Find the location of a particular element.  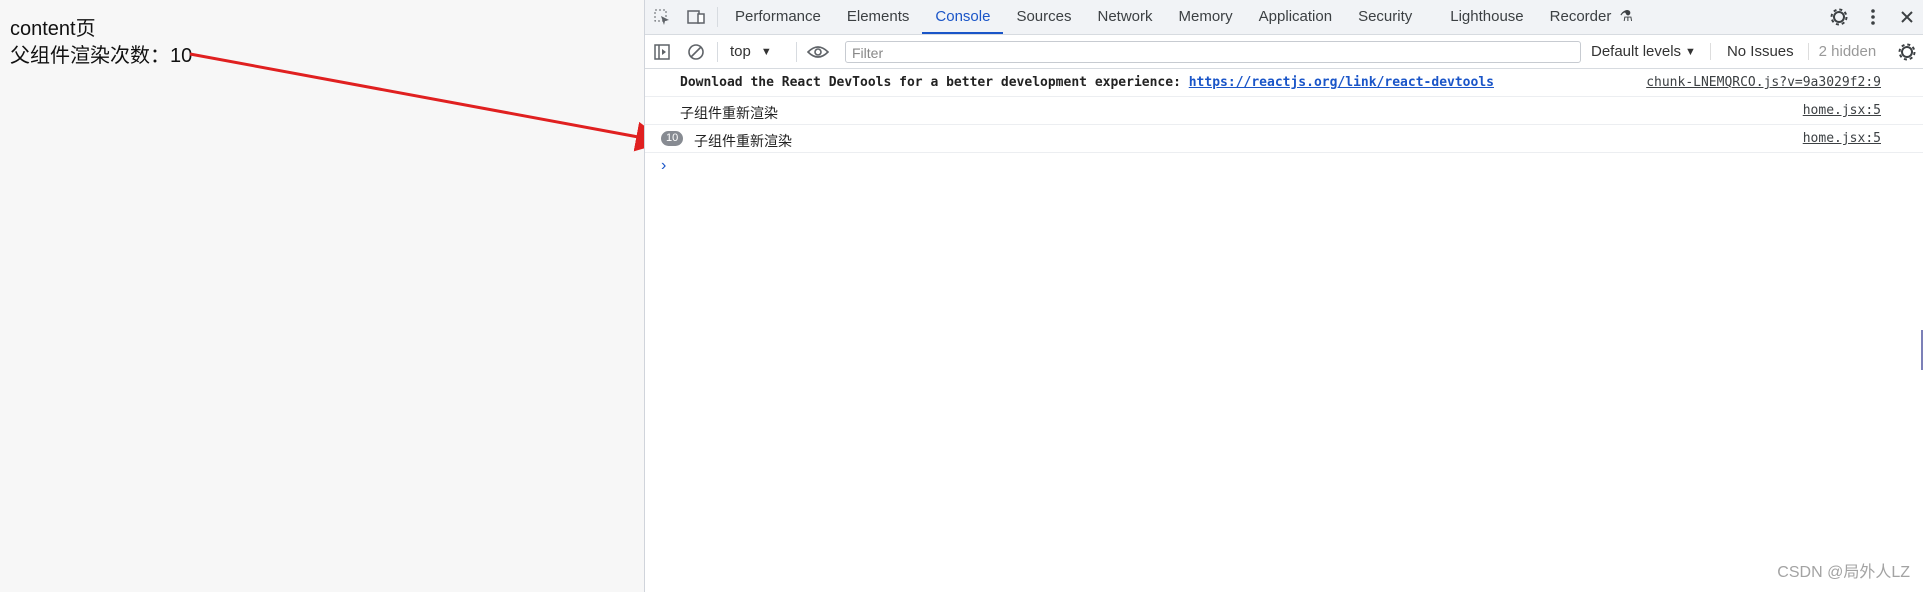

hidden-messages-count: 2 hidden is located at coordinates (1841, 51).